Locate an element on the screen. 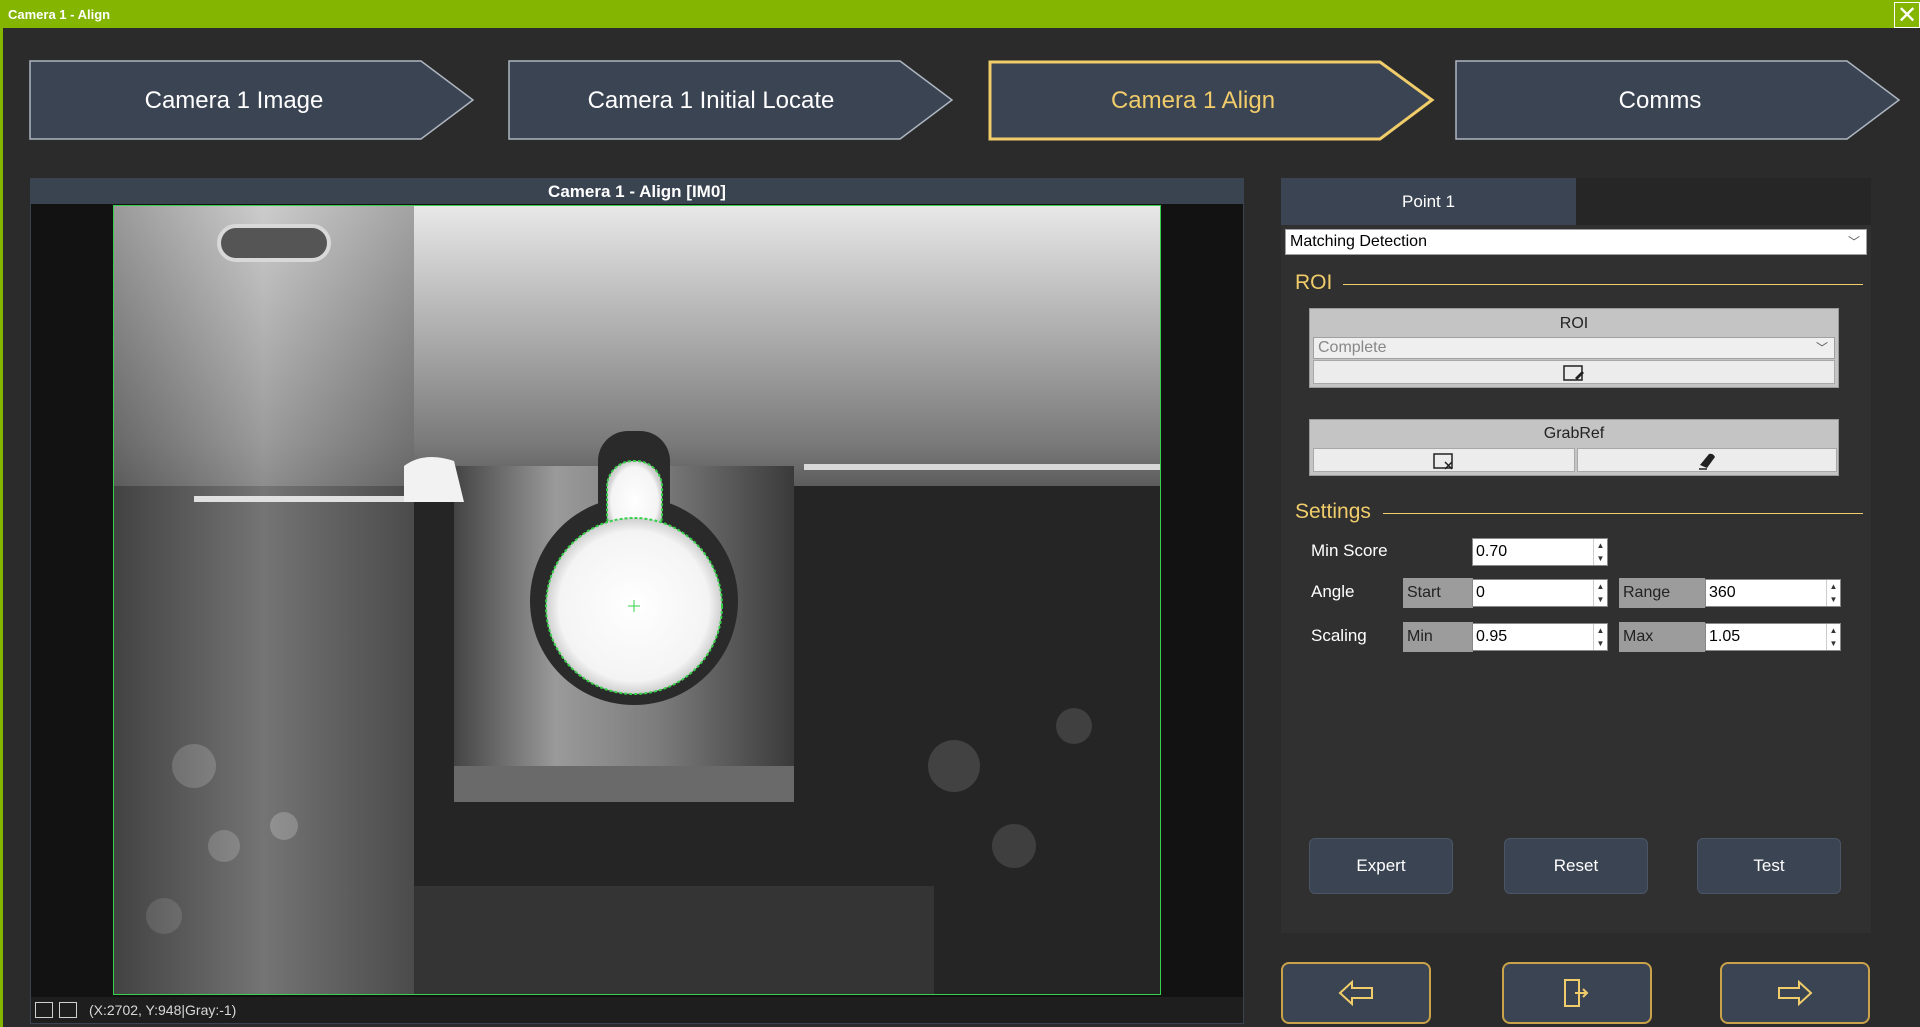 This screenshot has width=1920, height=1027. step-camera-image: Camera 1 Image is located at coordinates (252, 100).